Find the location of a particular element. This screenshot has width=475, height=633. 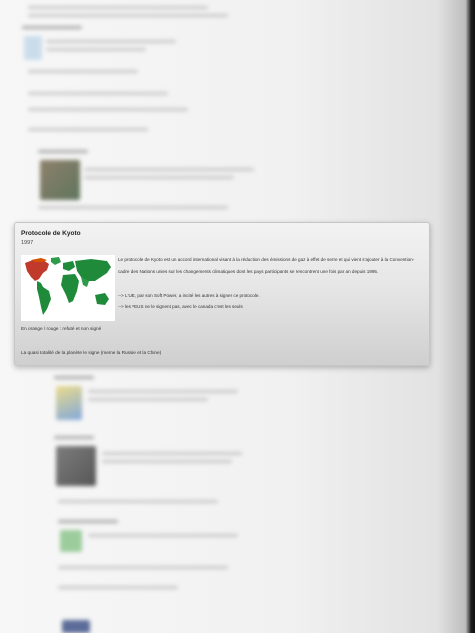

legend-note: En orange / rouge : refuté et non signé is located at coordinates (61, 328).